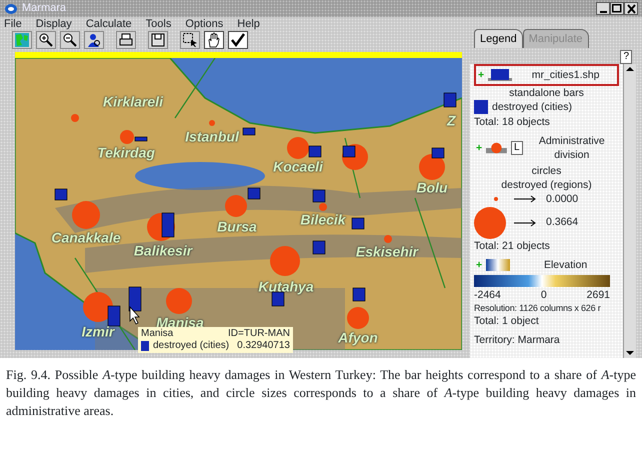 This screenshot has height=465, width=642. Describe the element at coordinates (204, 24) in the screenshot. I see `menu-item: Options` at that location.